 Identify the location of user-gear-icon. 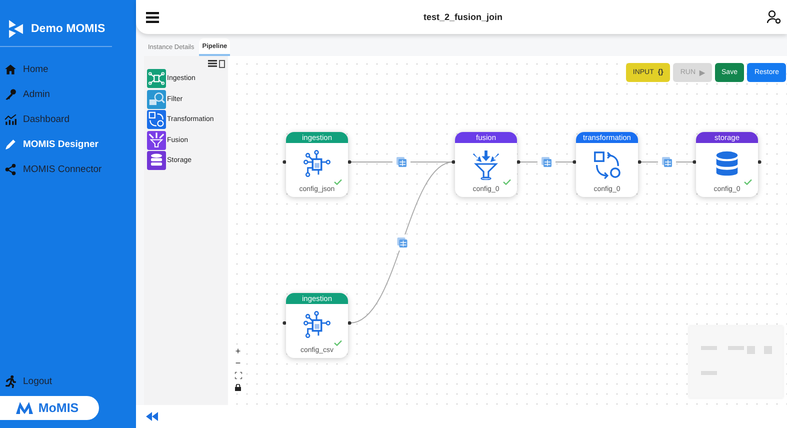
(774, 17).